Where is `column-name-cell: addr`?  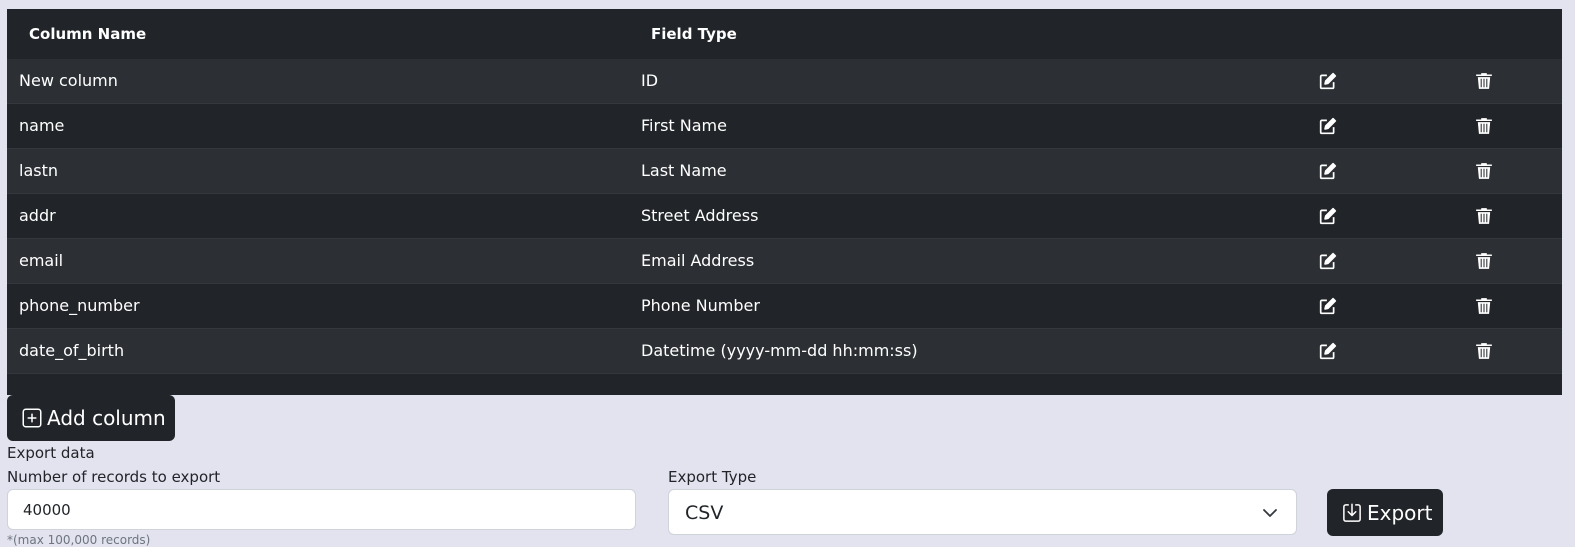
column-name-cell: addr is located at coordinates (37, 215).